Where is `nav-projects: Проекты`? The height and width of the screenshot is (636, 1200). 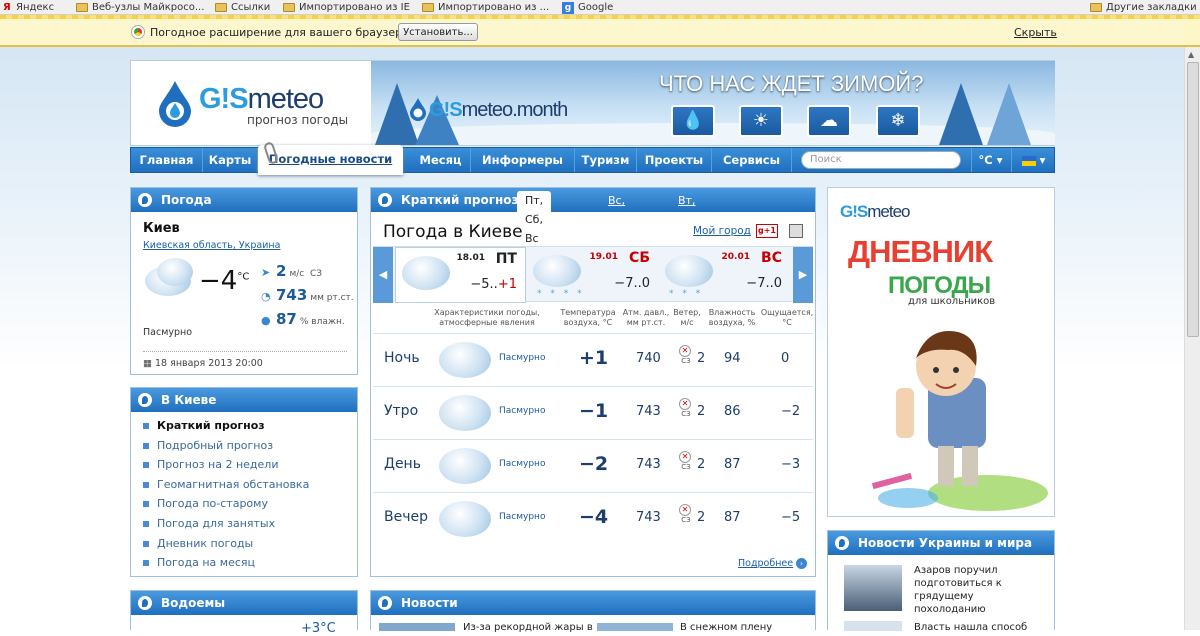 nav-projects: Проекты is located at coordinates (674, 160).